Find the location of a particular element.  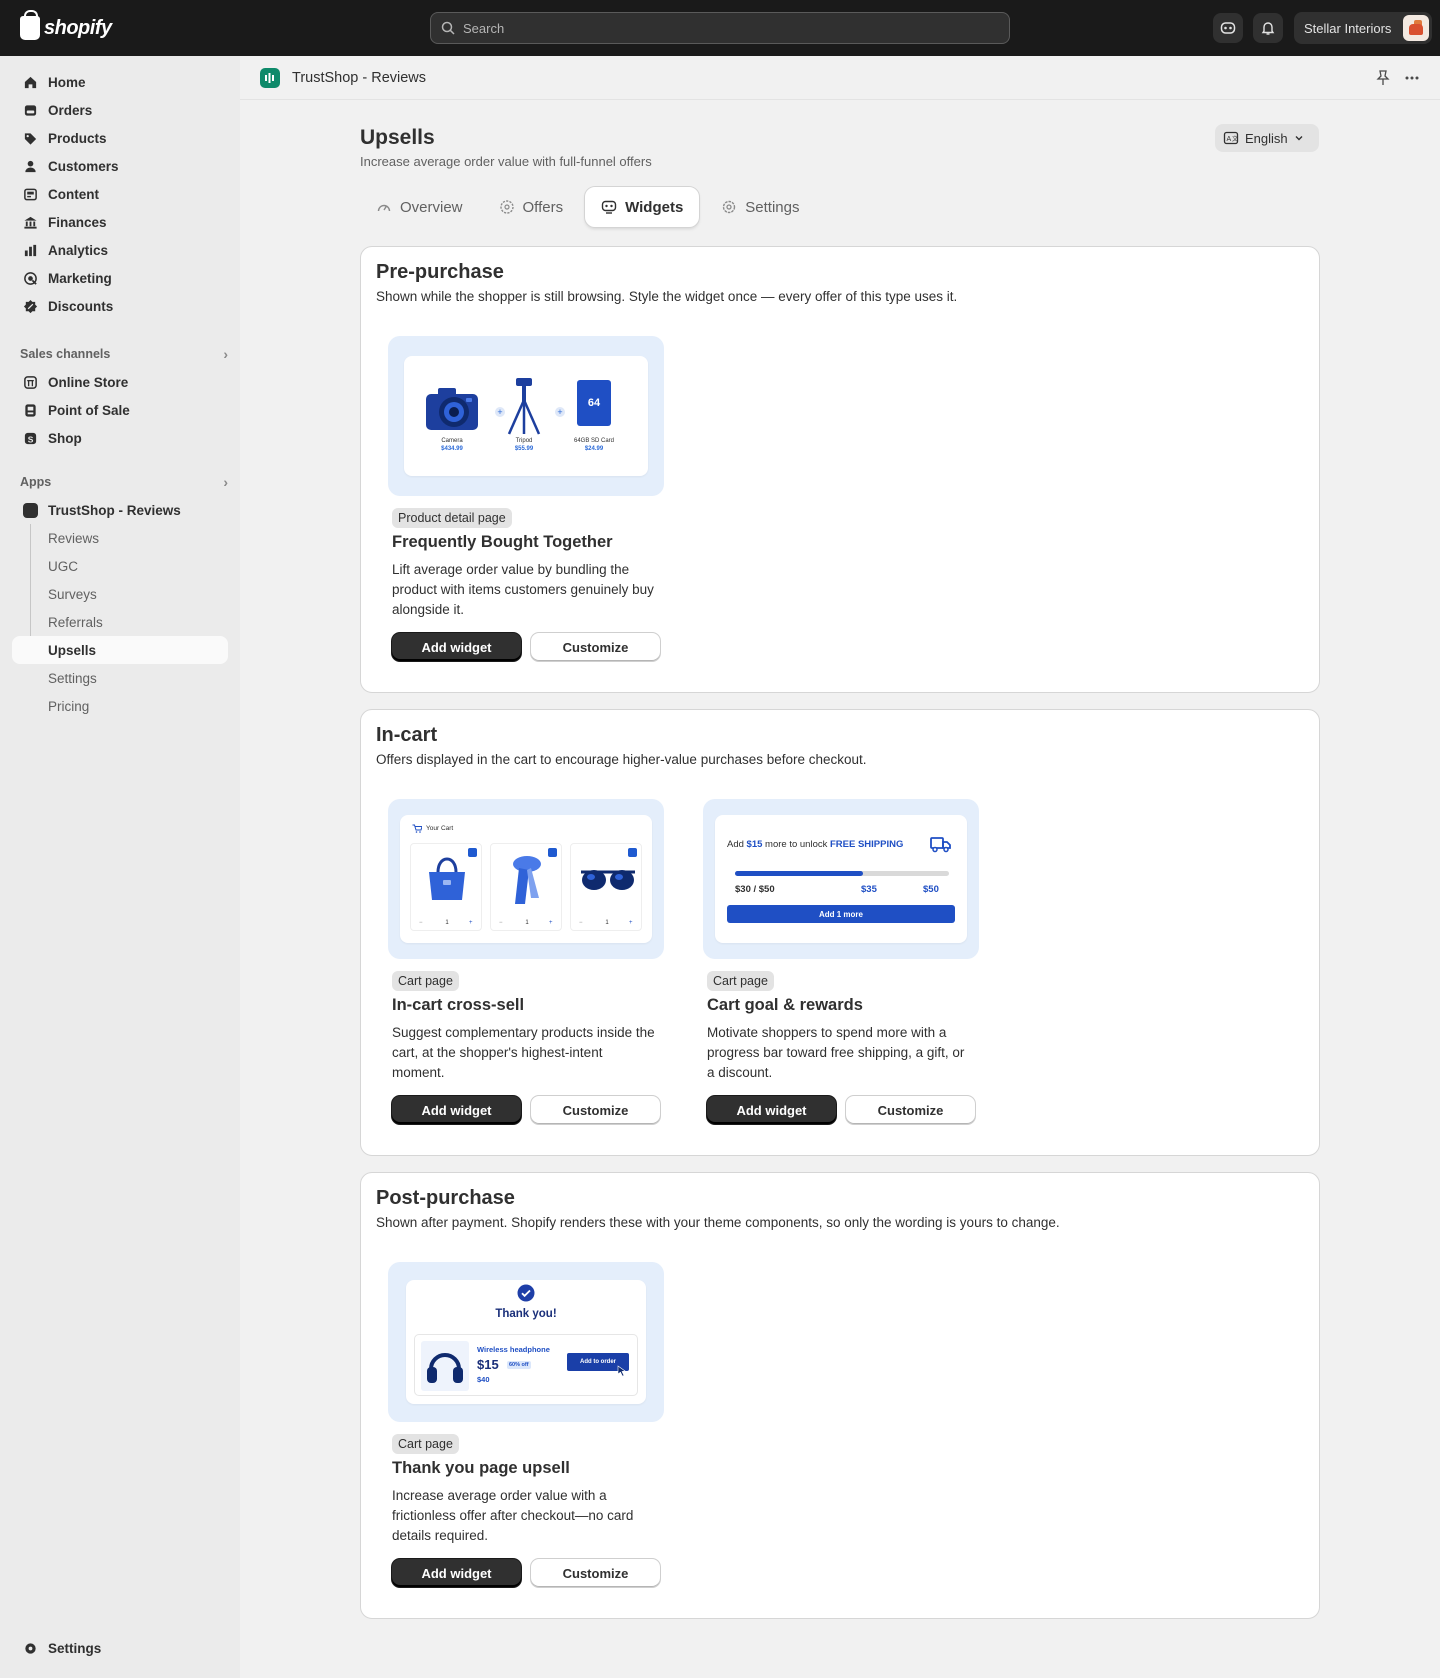

shopify-logo: shopify is located at coordinates (66, 25).